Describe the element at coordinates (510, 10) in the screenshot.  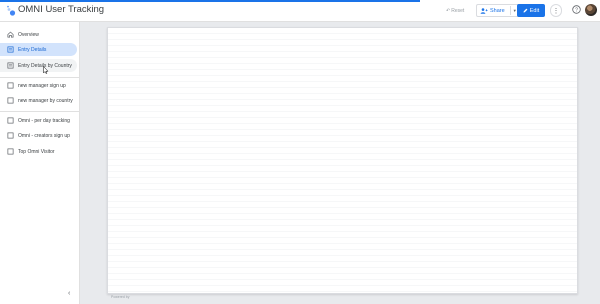
I see `share-divider` at that location.